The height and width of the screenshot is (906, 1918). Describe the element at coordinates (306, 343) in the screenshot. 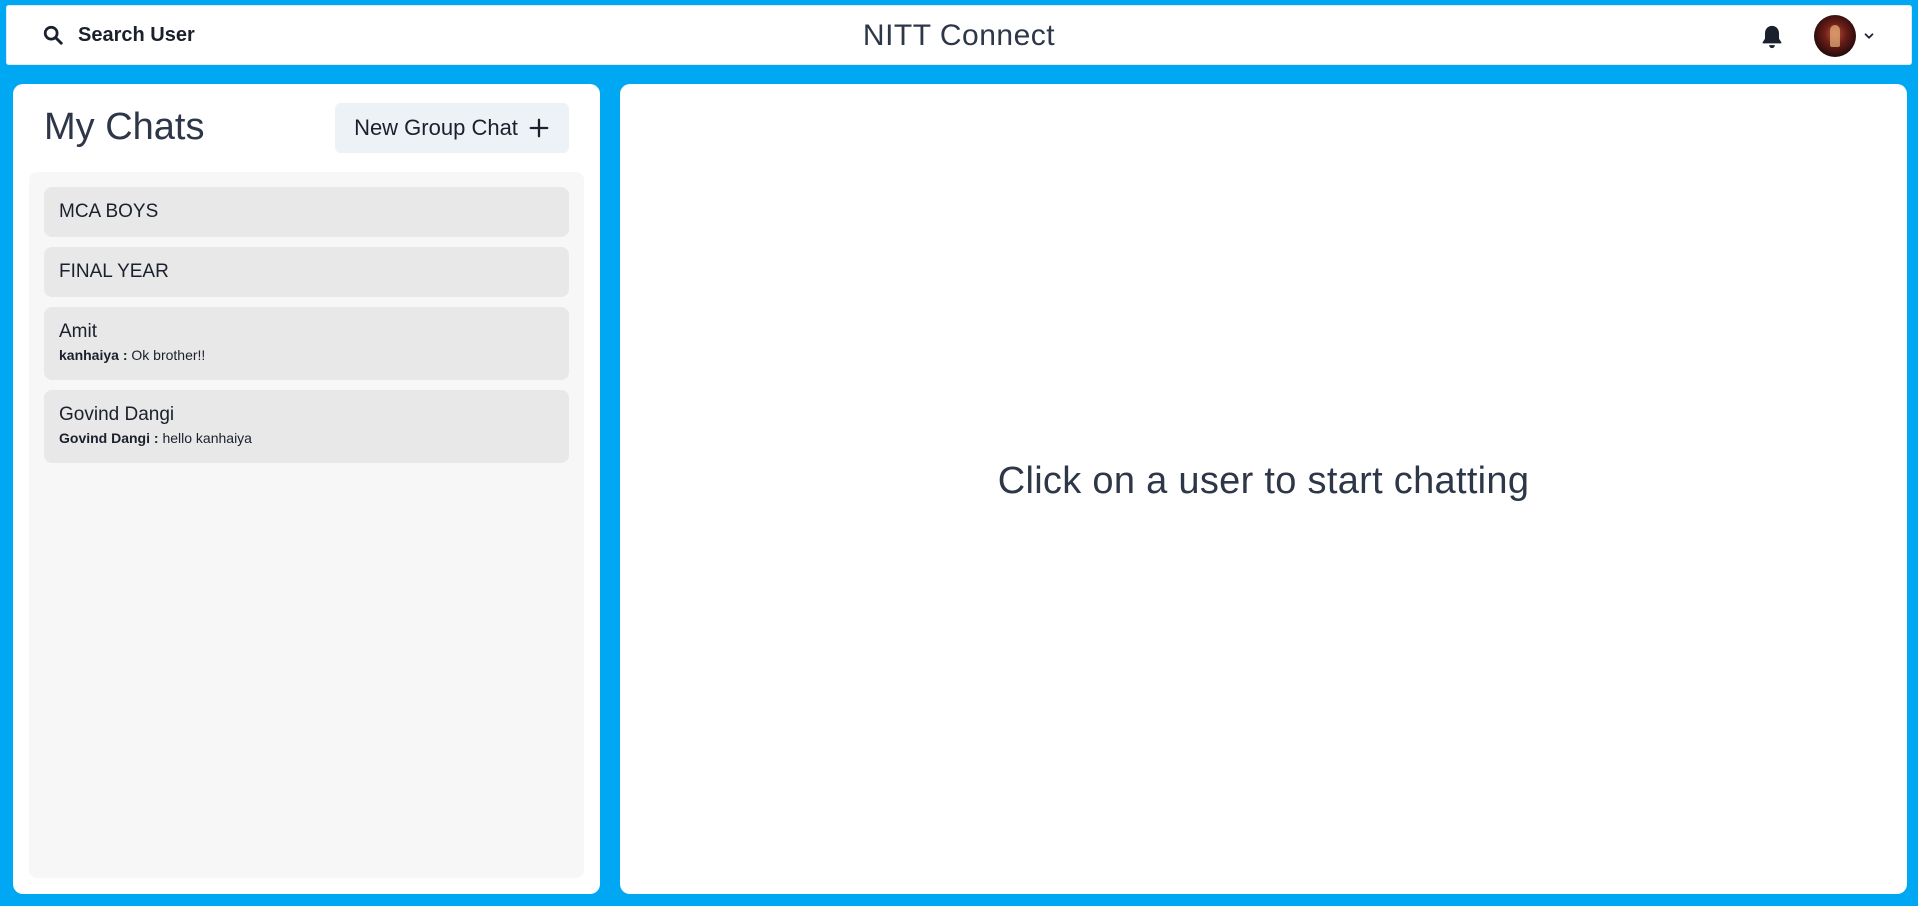

I see `chat-item-amit: Amit kanhaiya : Ok brother!!` at that location.